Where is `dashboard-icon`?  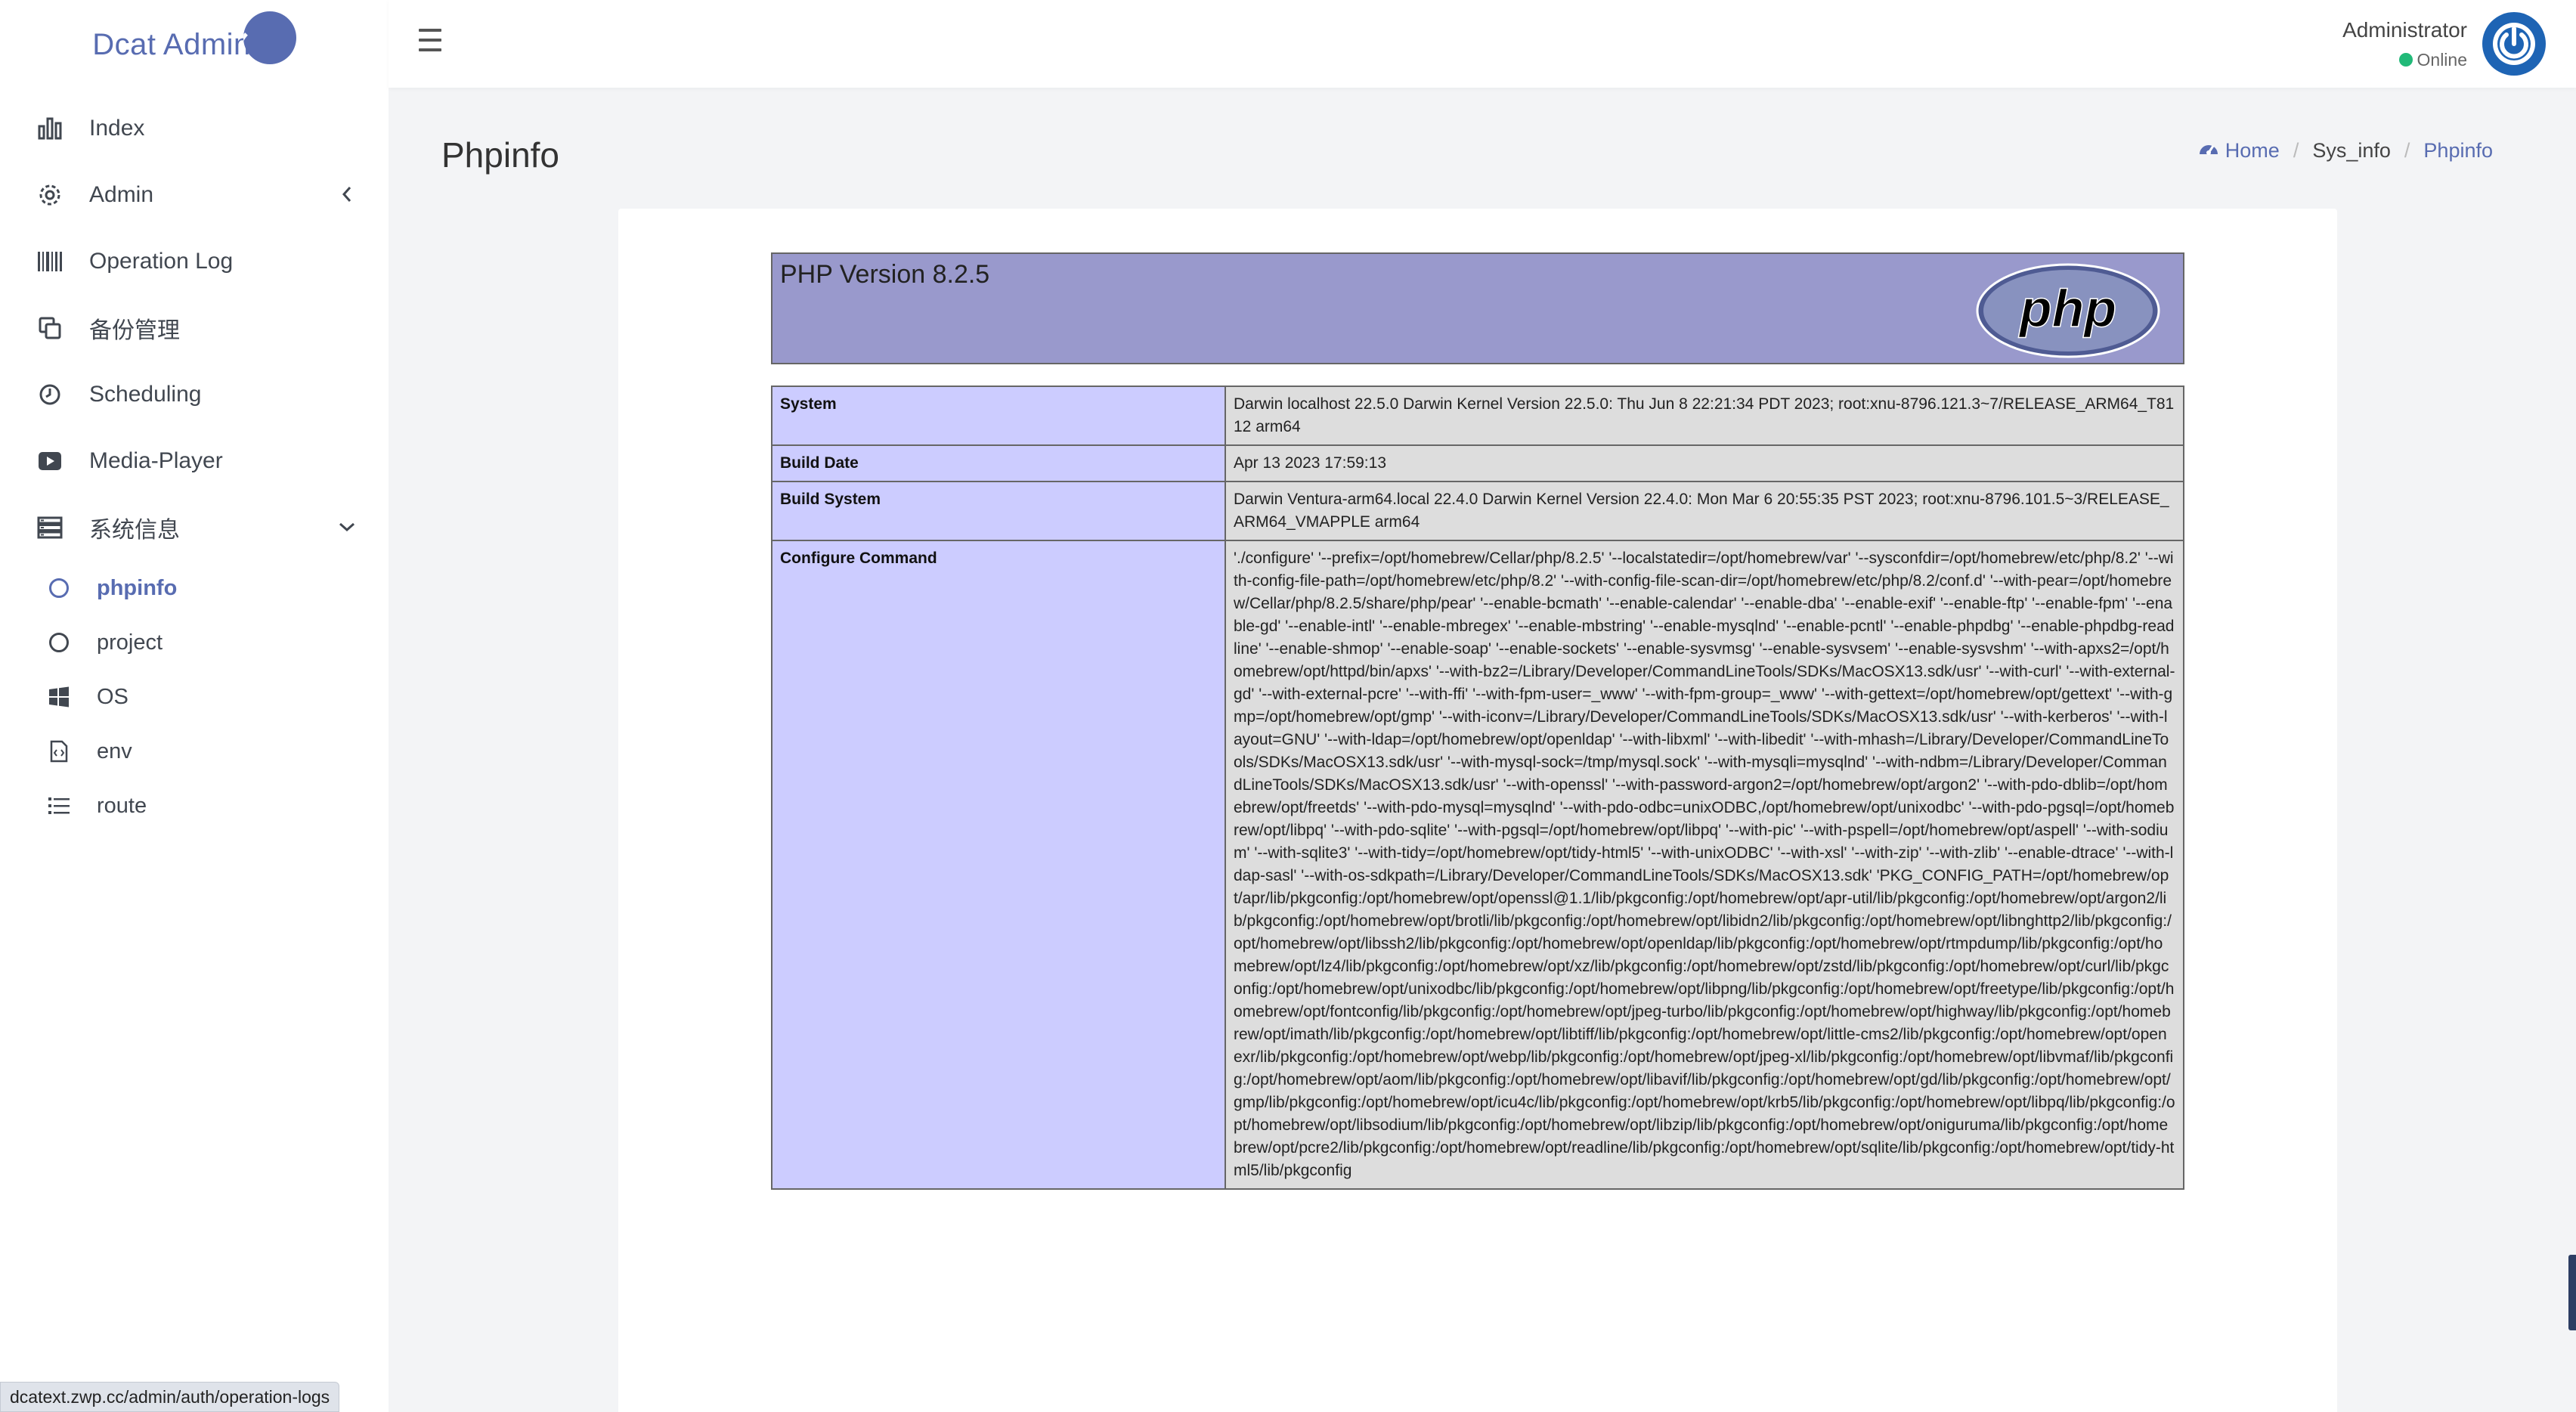 dashboard-icon is located at coordinates (2208, 151).